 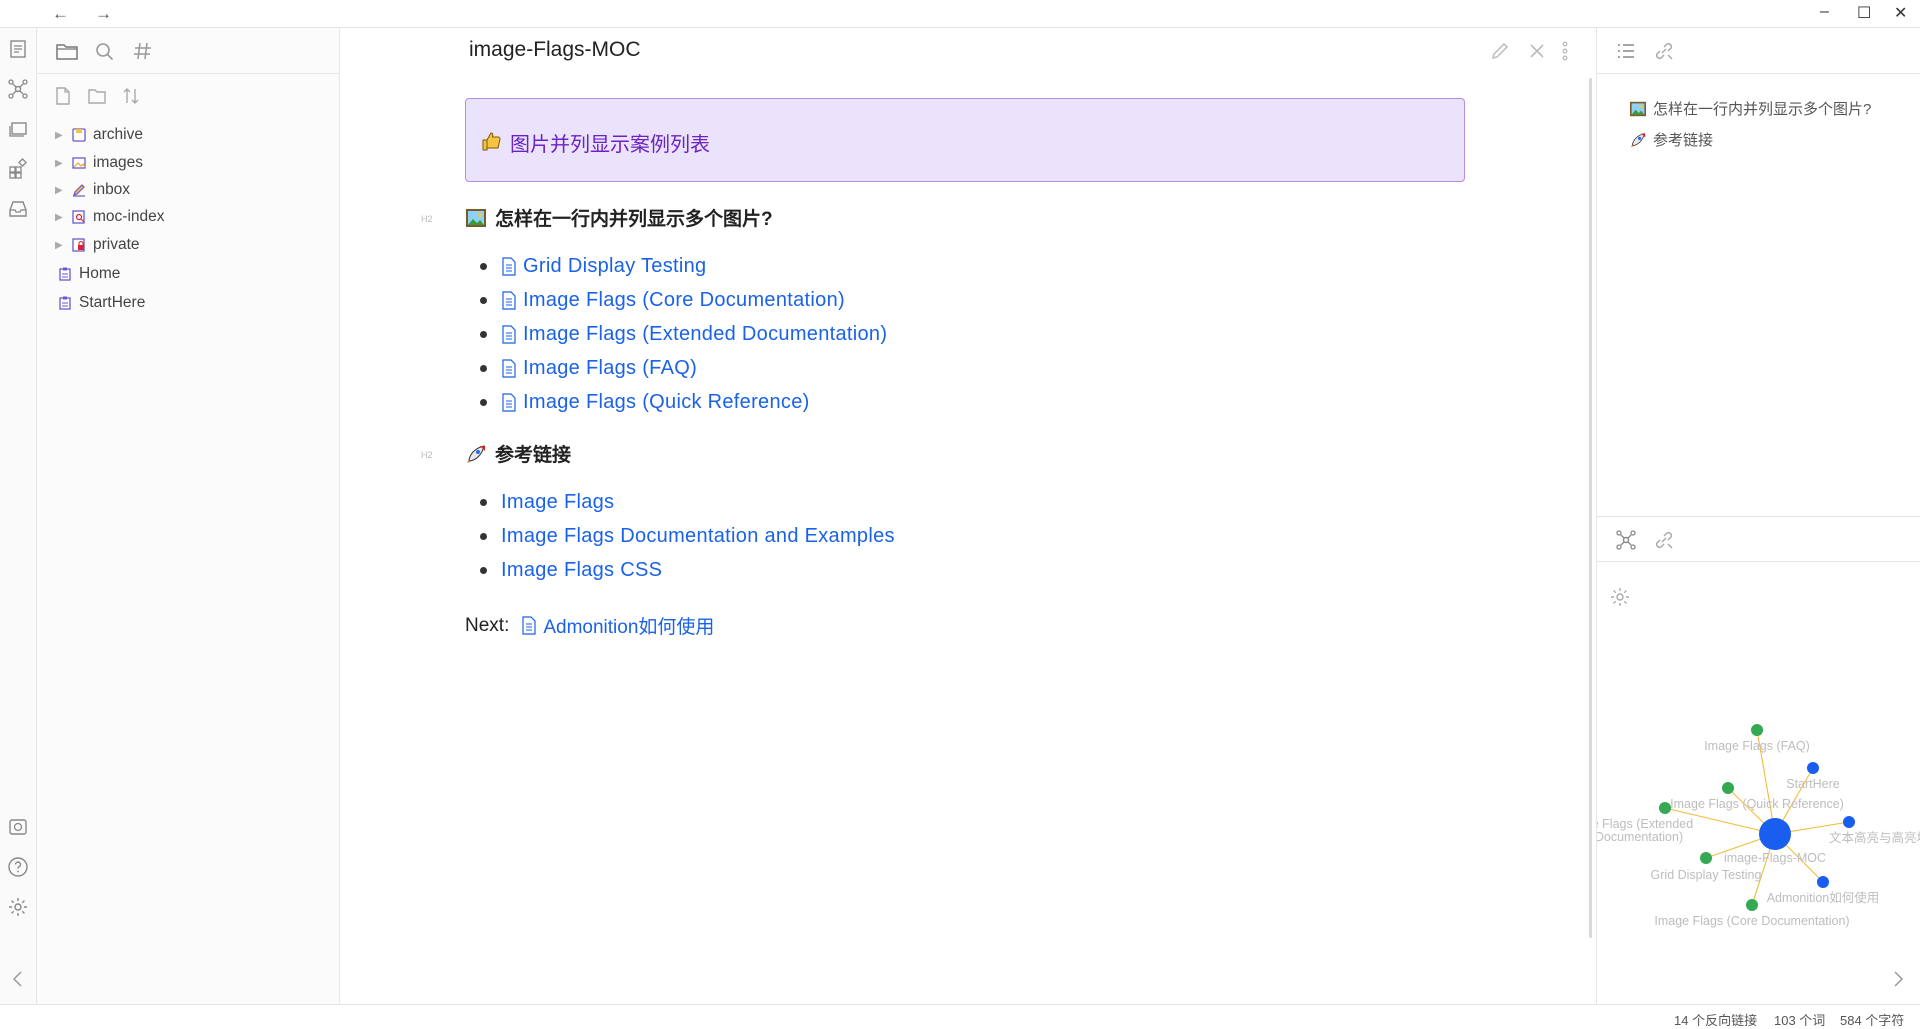 What do you see at coordinates (92, 190) in the screenshot?
I see `folder-inbox: ▶ inbox` at bounding box center [92, 190].